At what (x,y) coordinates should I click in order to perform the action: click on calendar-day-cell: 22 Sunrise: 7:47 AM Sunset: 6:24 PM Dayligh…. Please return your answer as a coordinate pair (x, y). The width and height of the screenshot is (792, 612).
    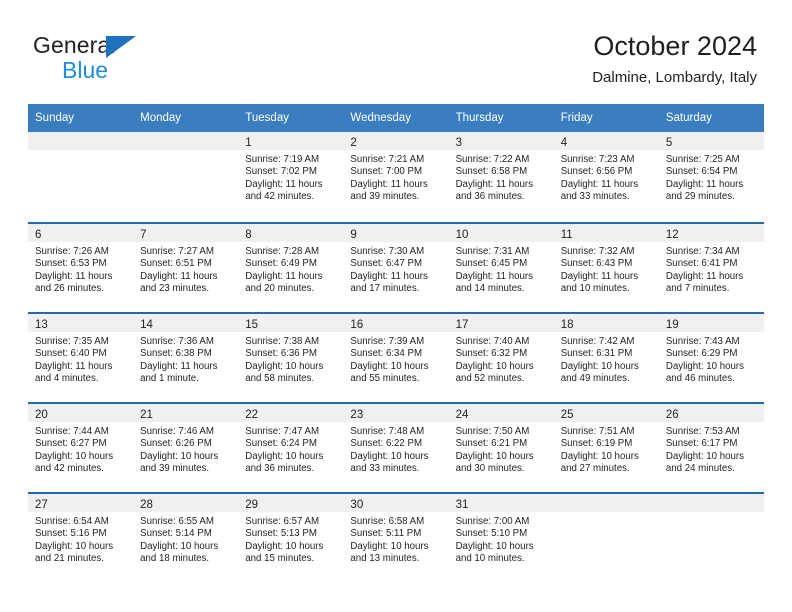
    Looking at the image, I should click on (291, 447).